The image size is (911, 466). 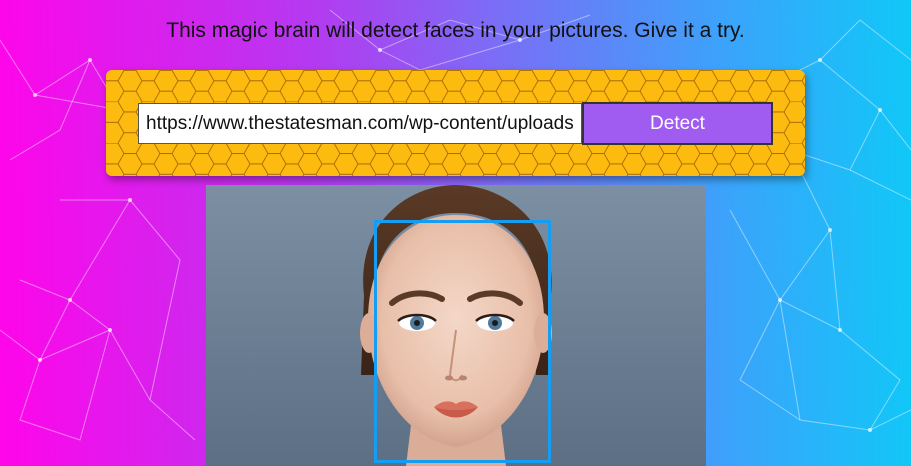 What do you see at coordinates (677, 123) in the screenshot?
I see `detect-button: Detect` at bounding box center [677, 123].